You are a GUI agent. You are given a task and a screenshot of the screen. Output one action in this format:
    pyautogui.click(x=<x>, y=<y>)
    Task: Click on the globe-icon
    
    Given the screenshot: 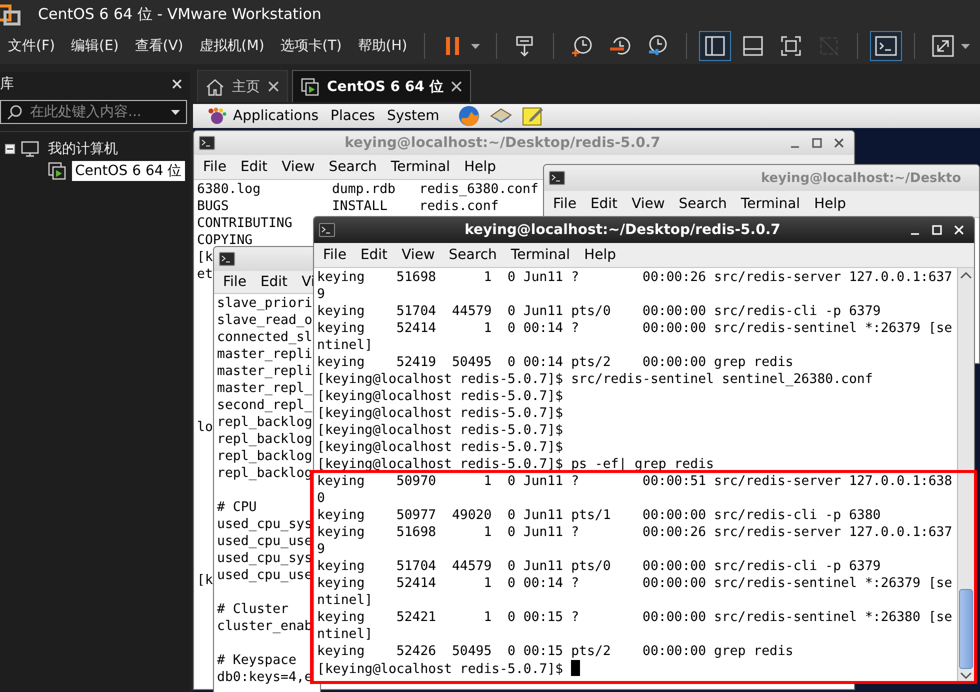 What is the action you would take?
    pyautogui.click(x=469, y=116)
    